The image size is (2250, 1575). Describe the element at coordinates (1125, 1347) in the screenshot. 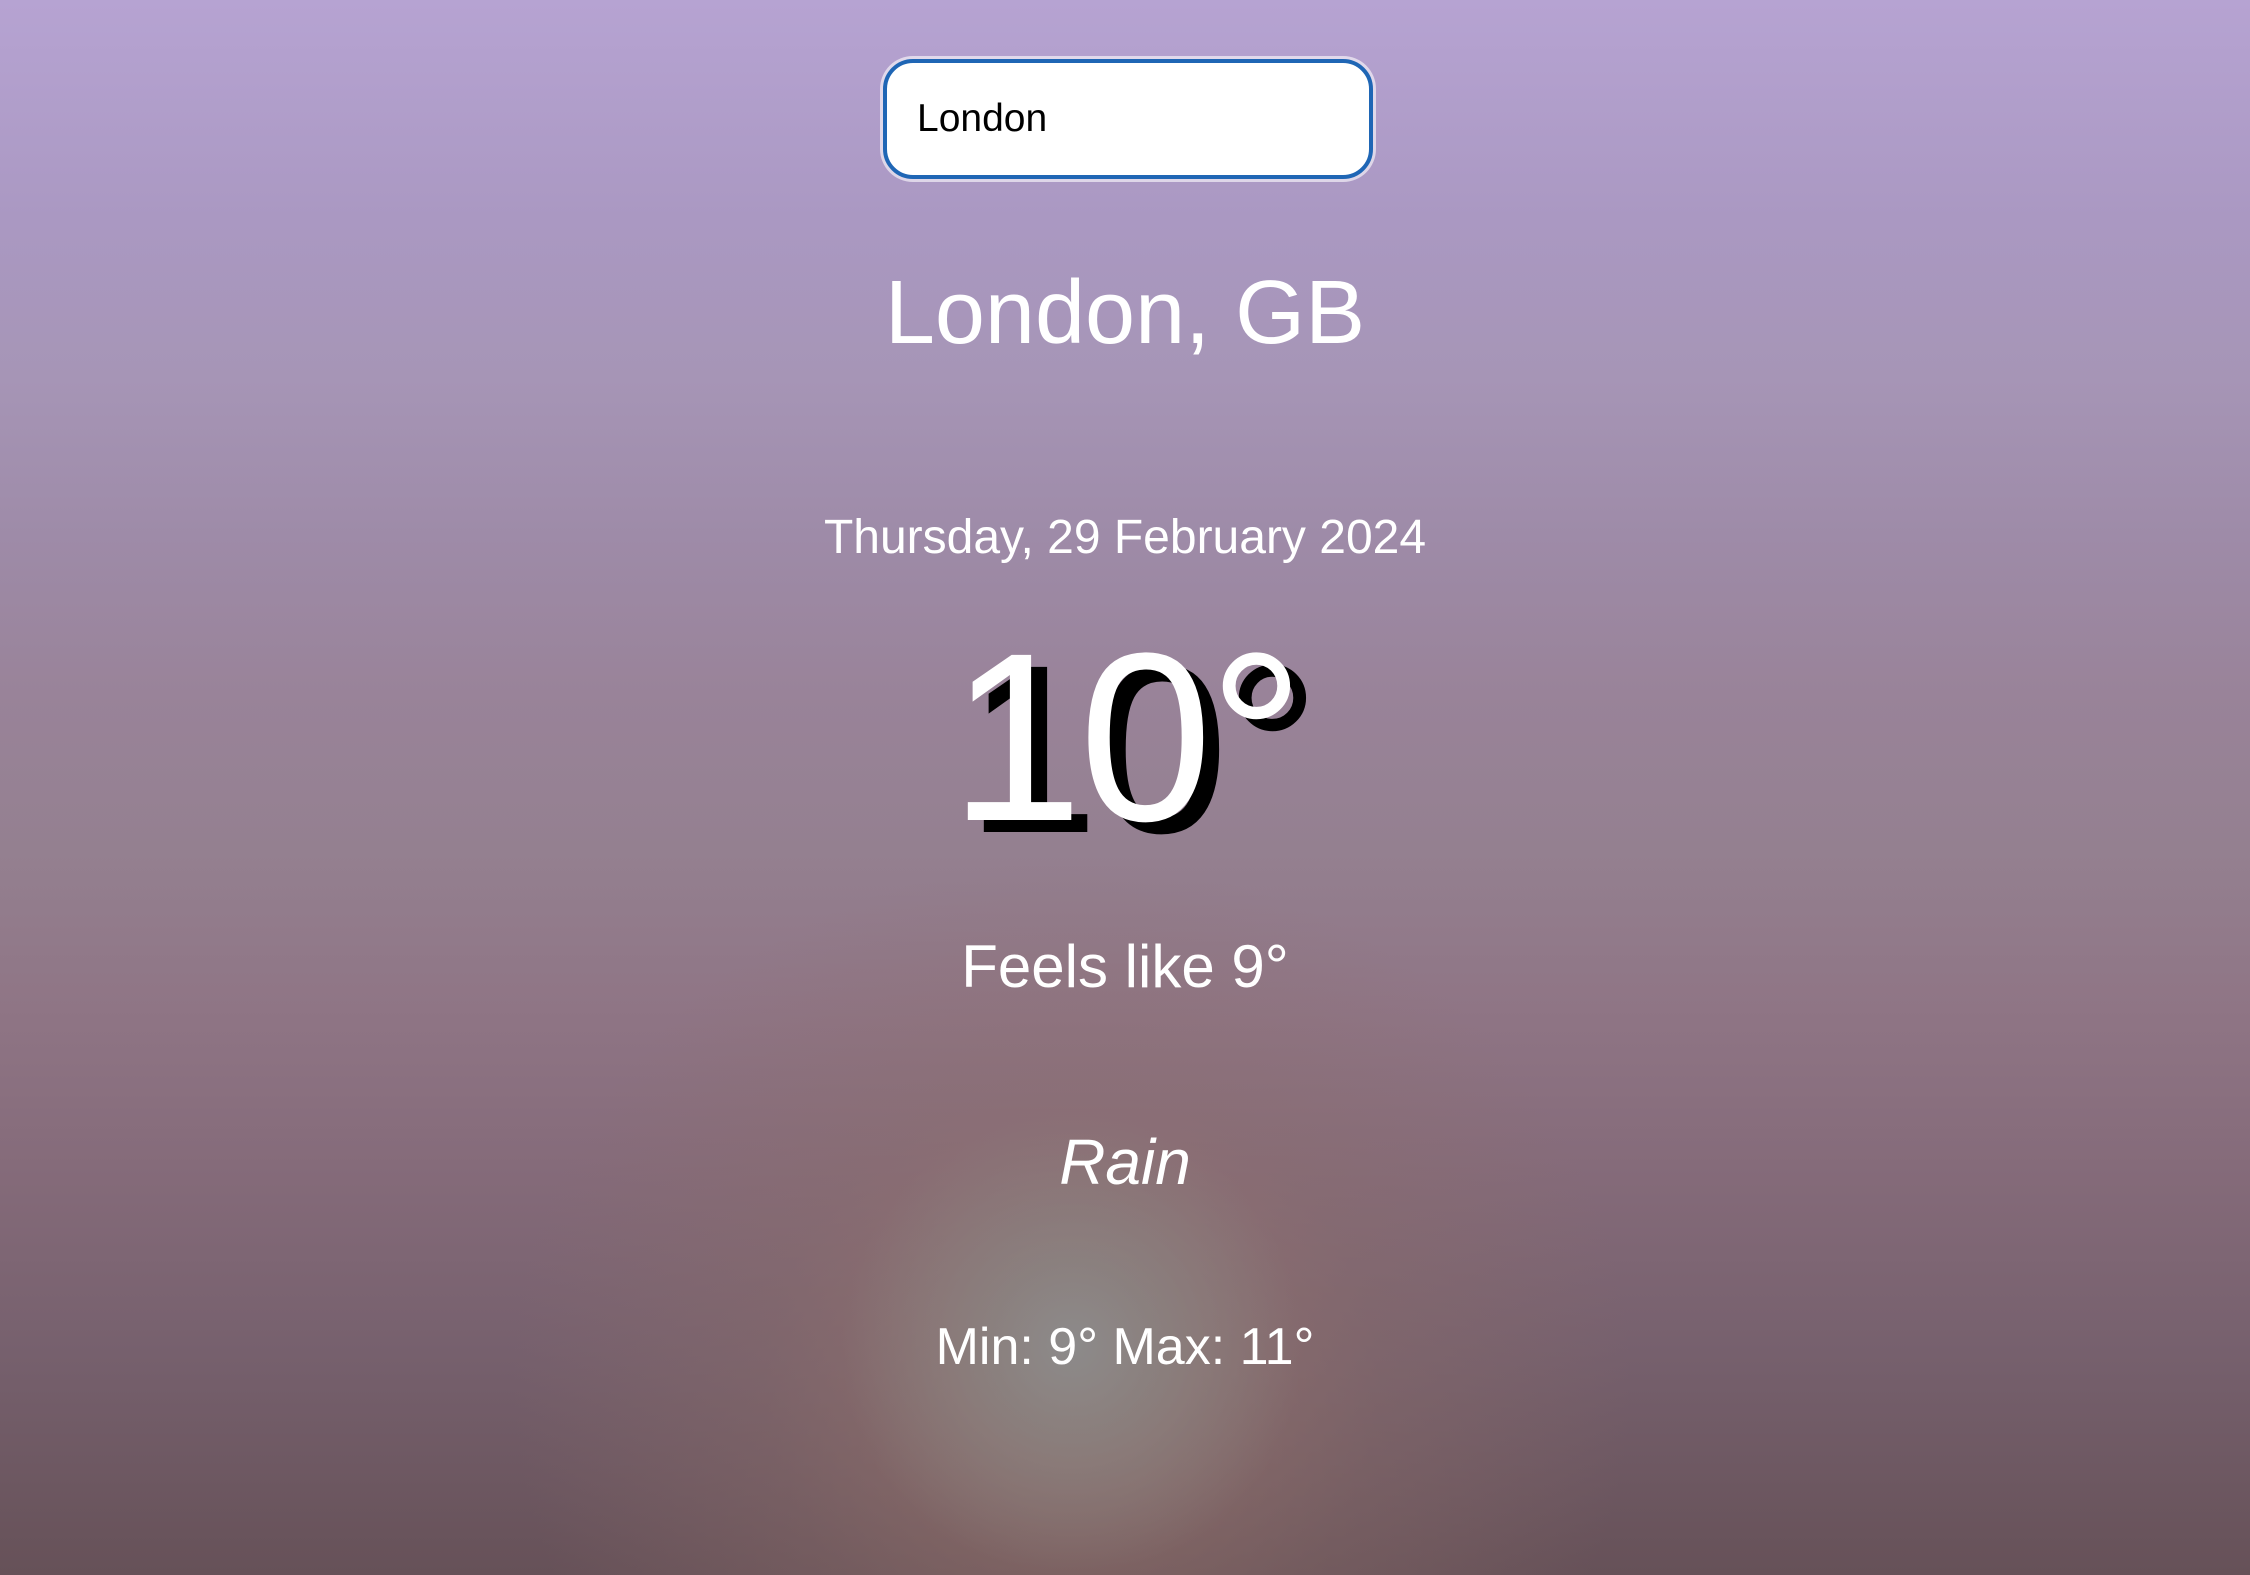

I see `min-max-temperature: Min: 9° Max: 11°` at that location.